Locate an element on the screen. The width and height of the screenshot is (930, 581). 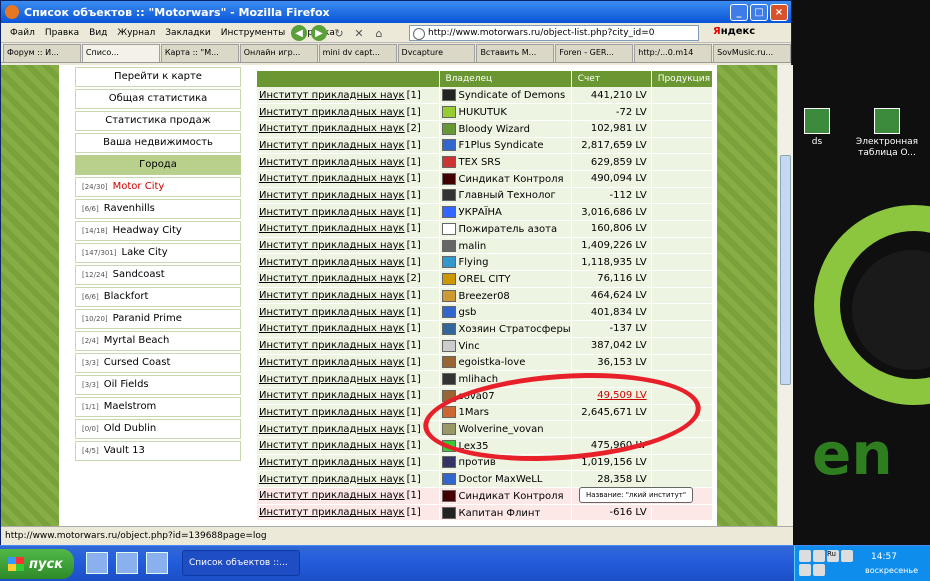
media-icon is located at coordinates (157, 563).